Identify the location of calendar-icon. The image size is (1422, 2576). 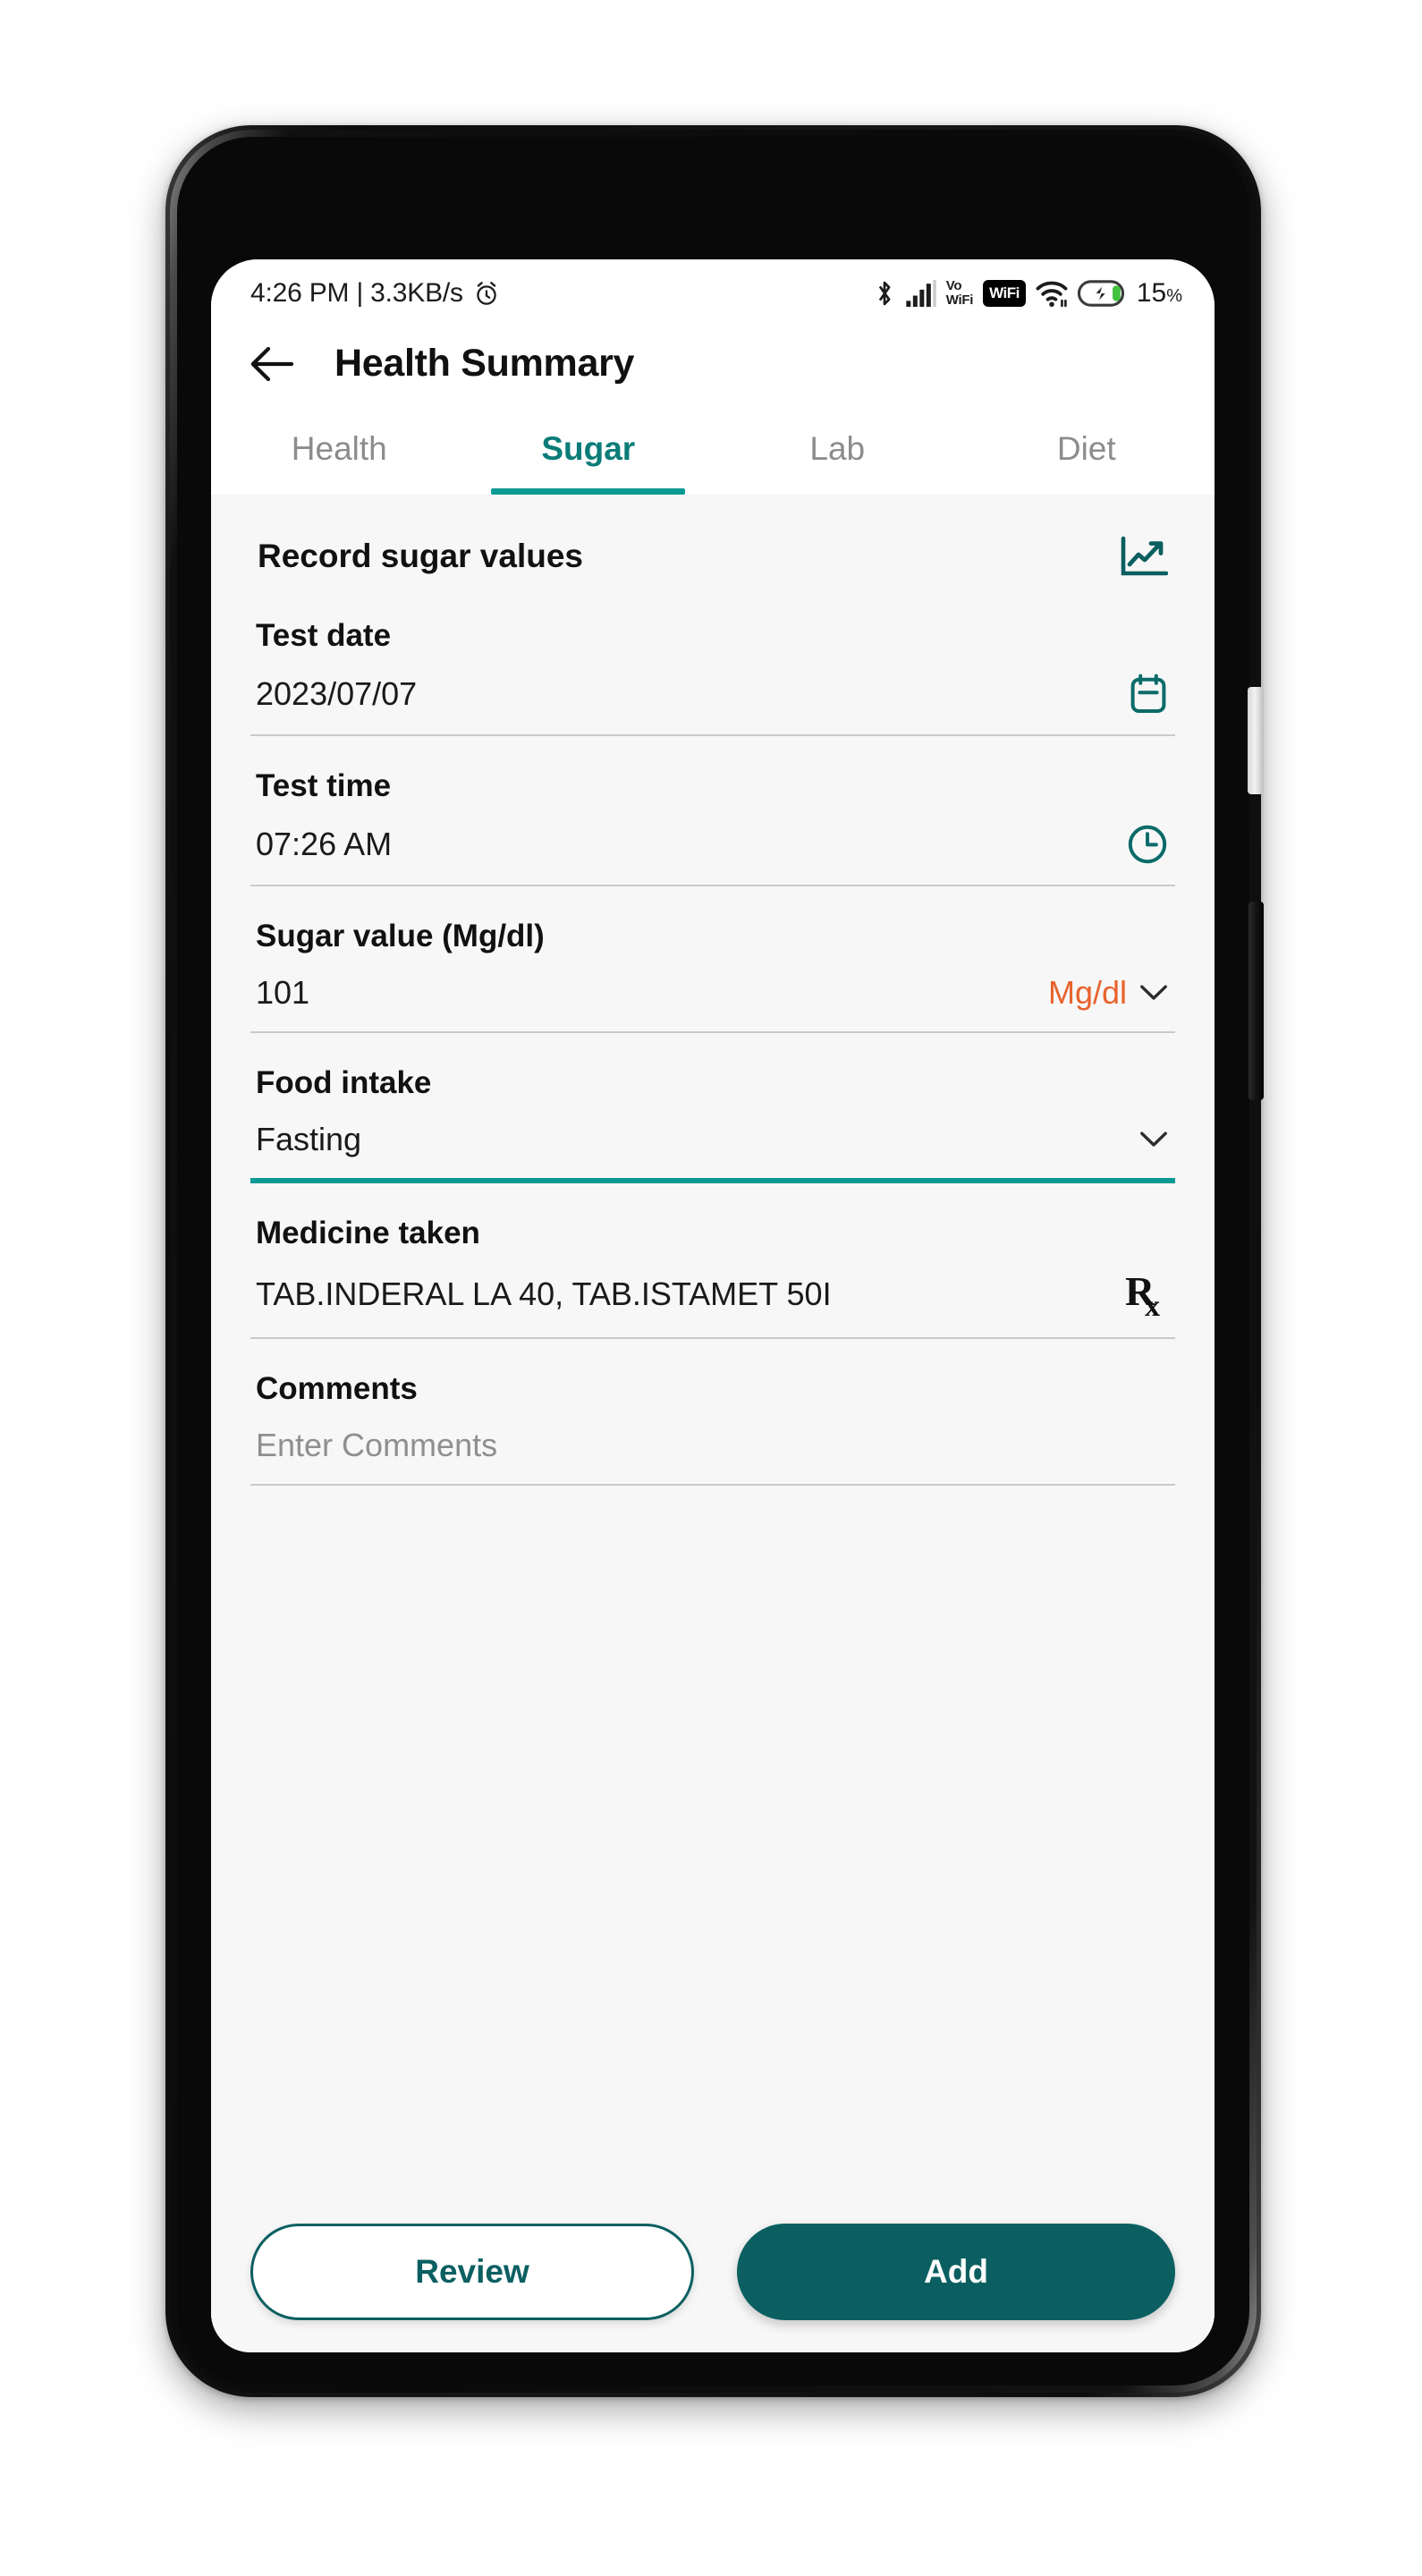
(1148, 694).